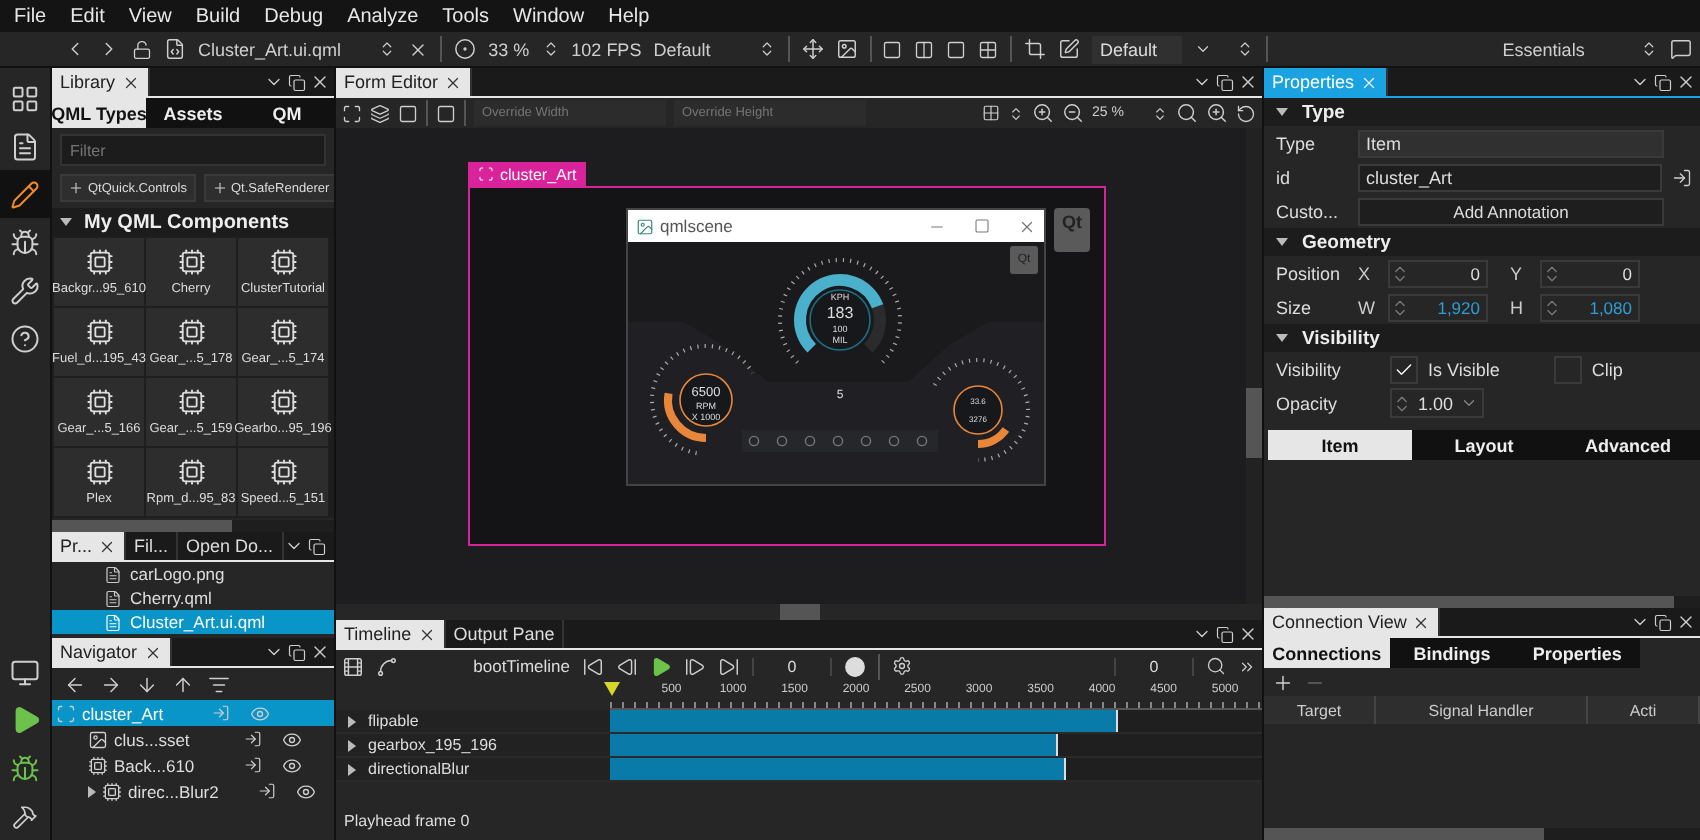  Describe the element at coordinates (150, 16) in the screenshot. I see `menu-item: View` at that location.